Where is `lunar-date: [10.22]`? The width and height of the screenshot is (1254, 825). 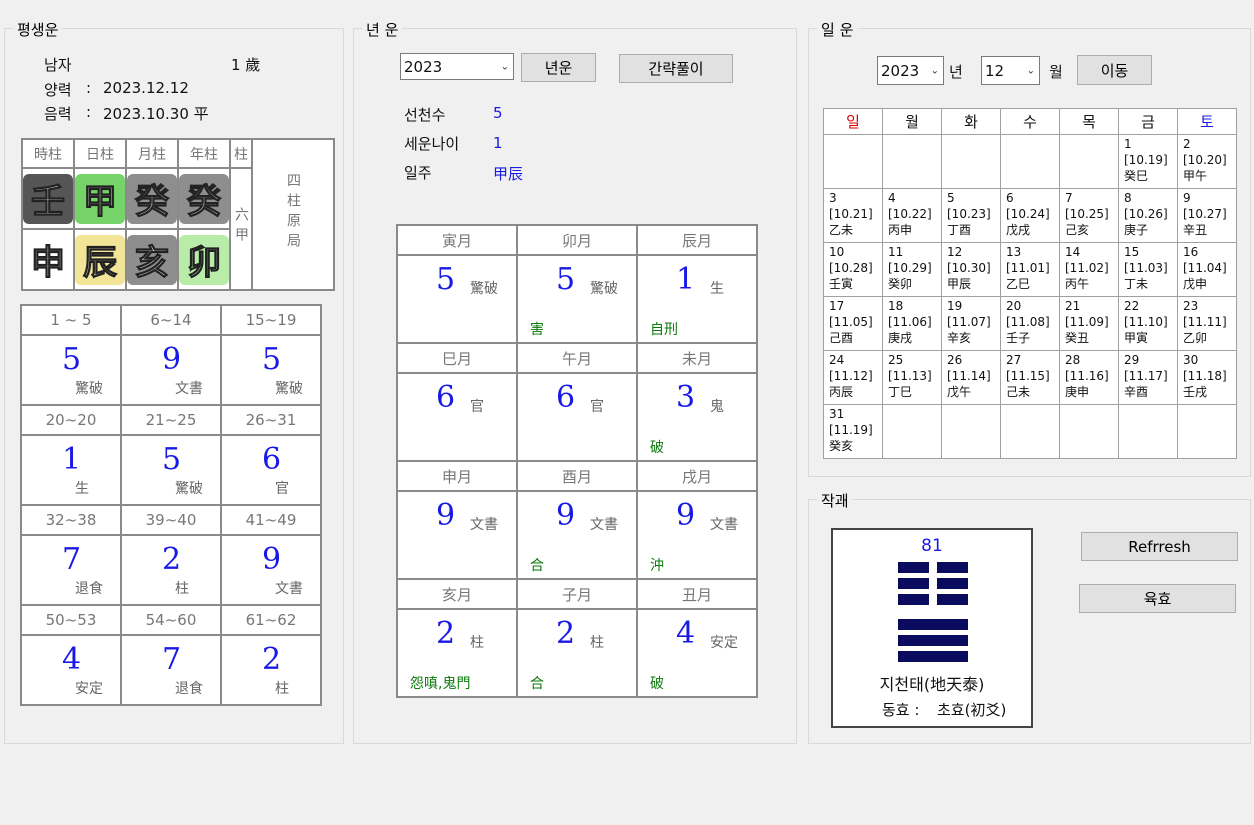
lunar-date: [10.22] is located at coordinates (910, 214).